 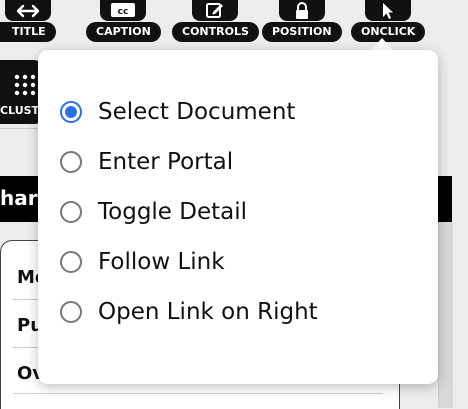 I want to click on position-tool-label: POSITION, so click(x=302, y=32).